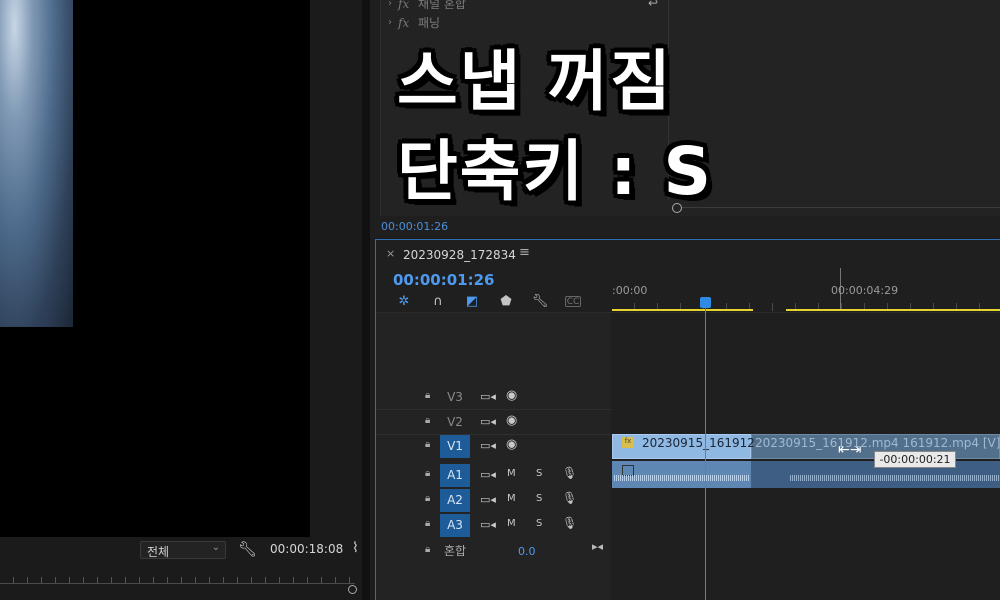 Image resolution: width=1000 pixels, height=600 pixels. What do you see at coordinates (705, 453) in the screenshot?
I see `playhead-line` at bounding box center [705, 453].